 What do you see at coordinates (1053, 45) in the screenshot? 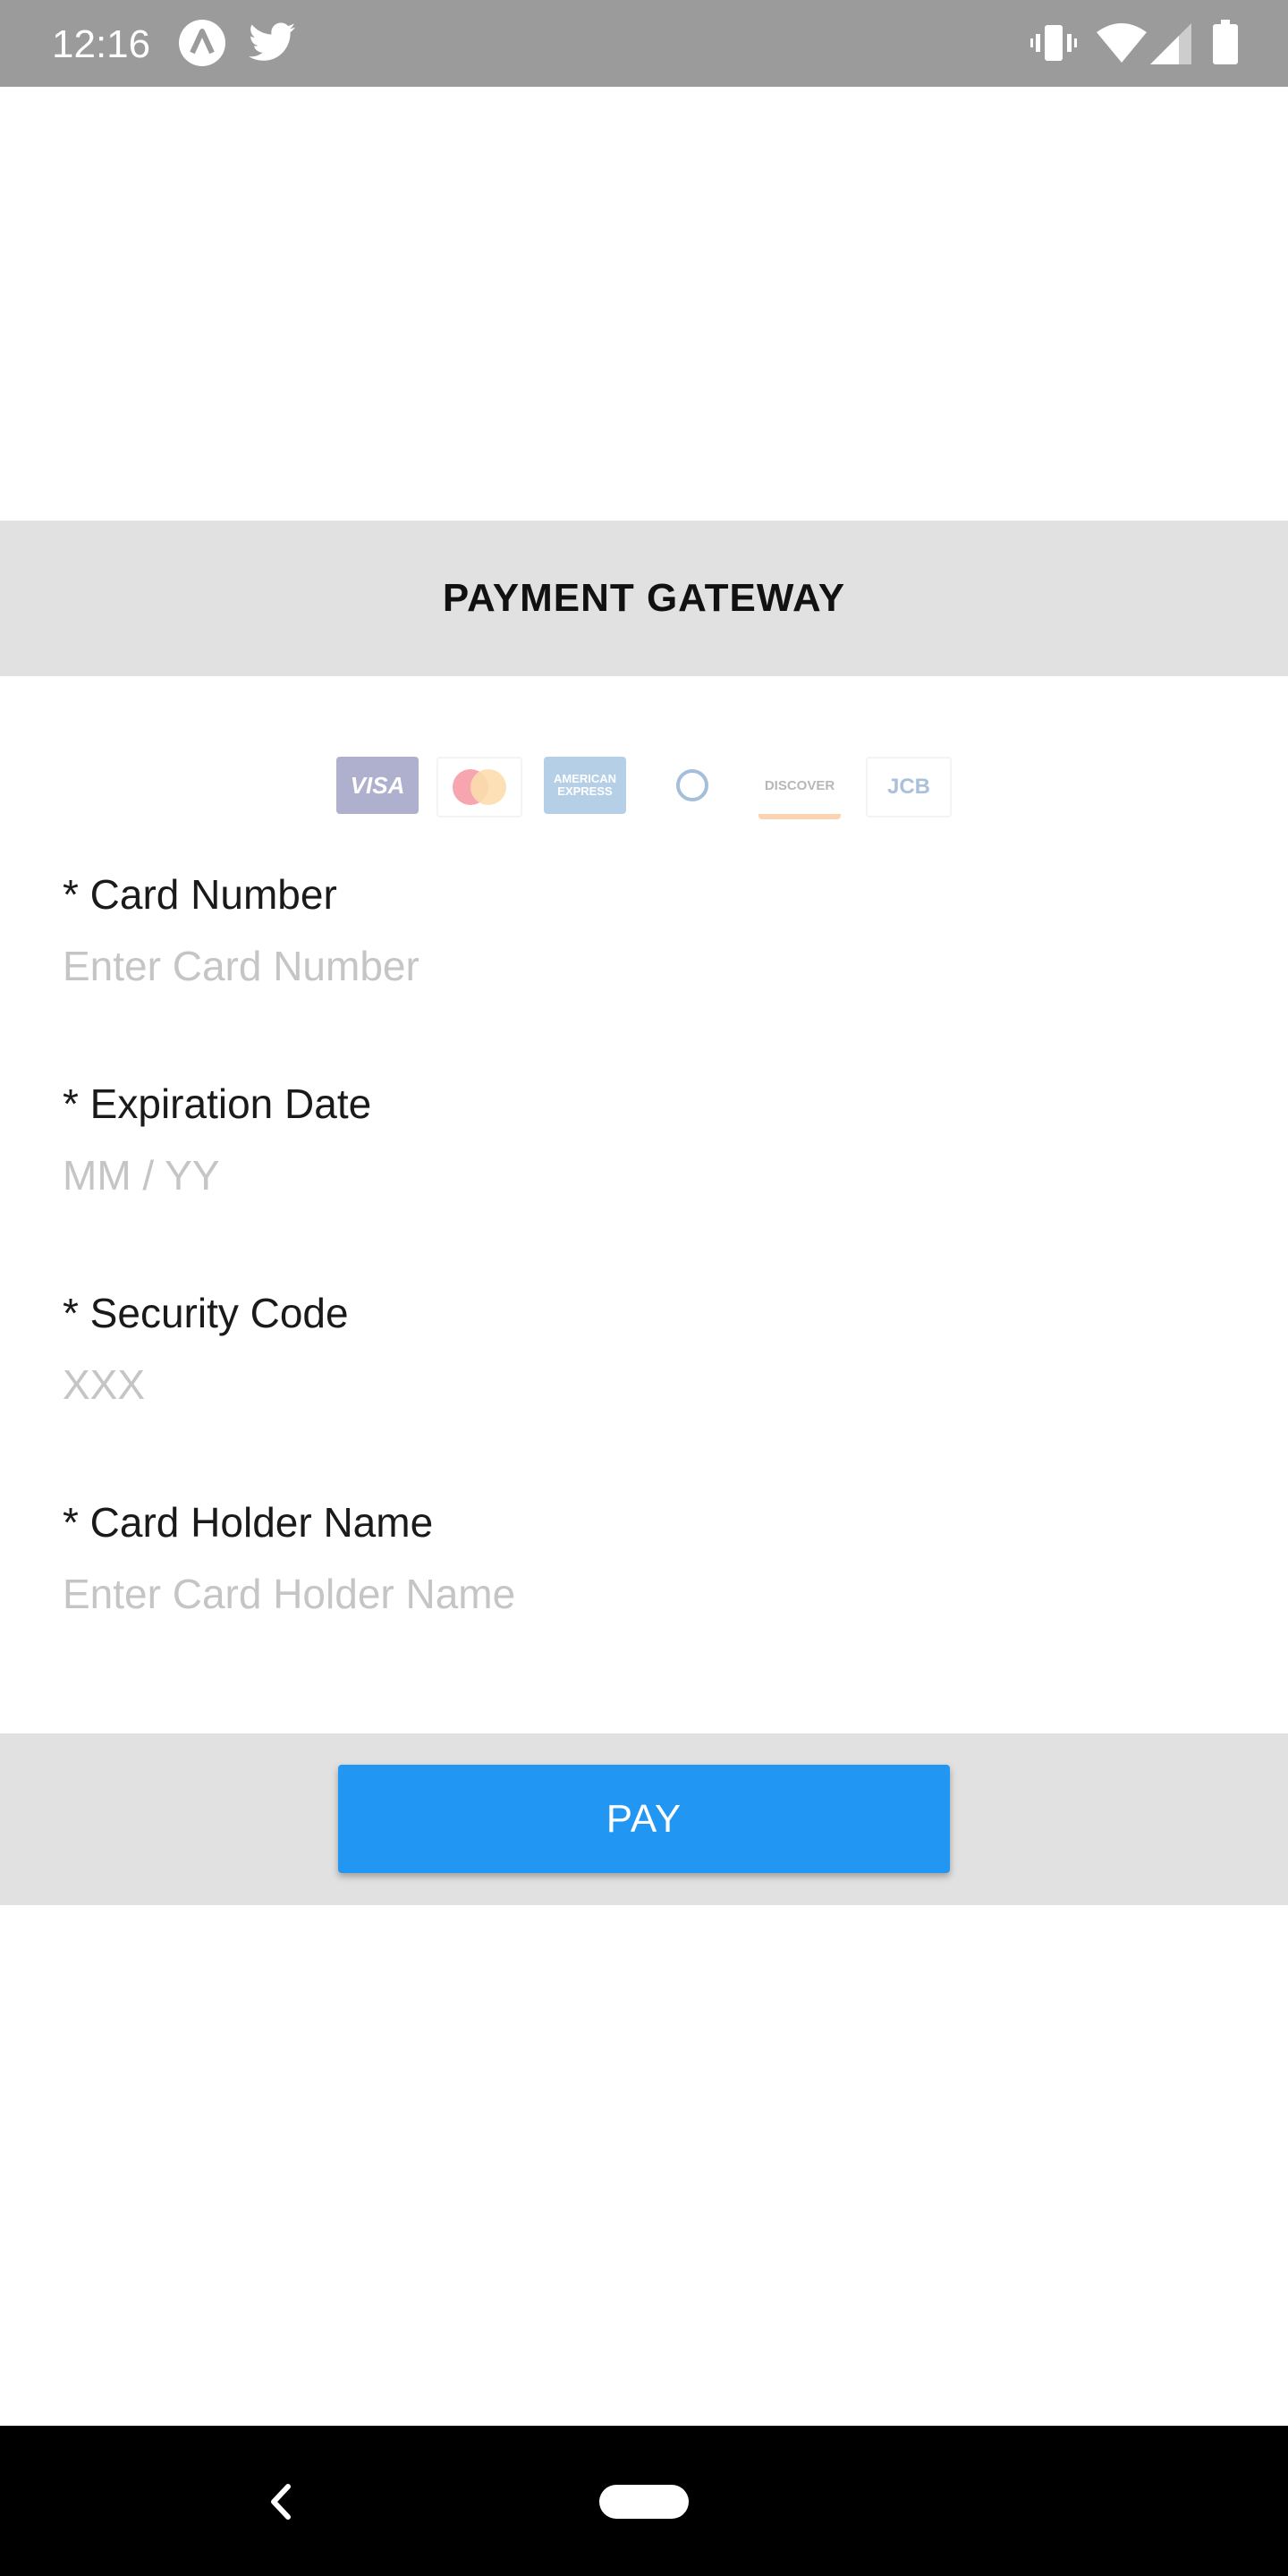
I see `vibrate-icon` at bounding box center [1053, 45].